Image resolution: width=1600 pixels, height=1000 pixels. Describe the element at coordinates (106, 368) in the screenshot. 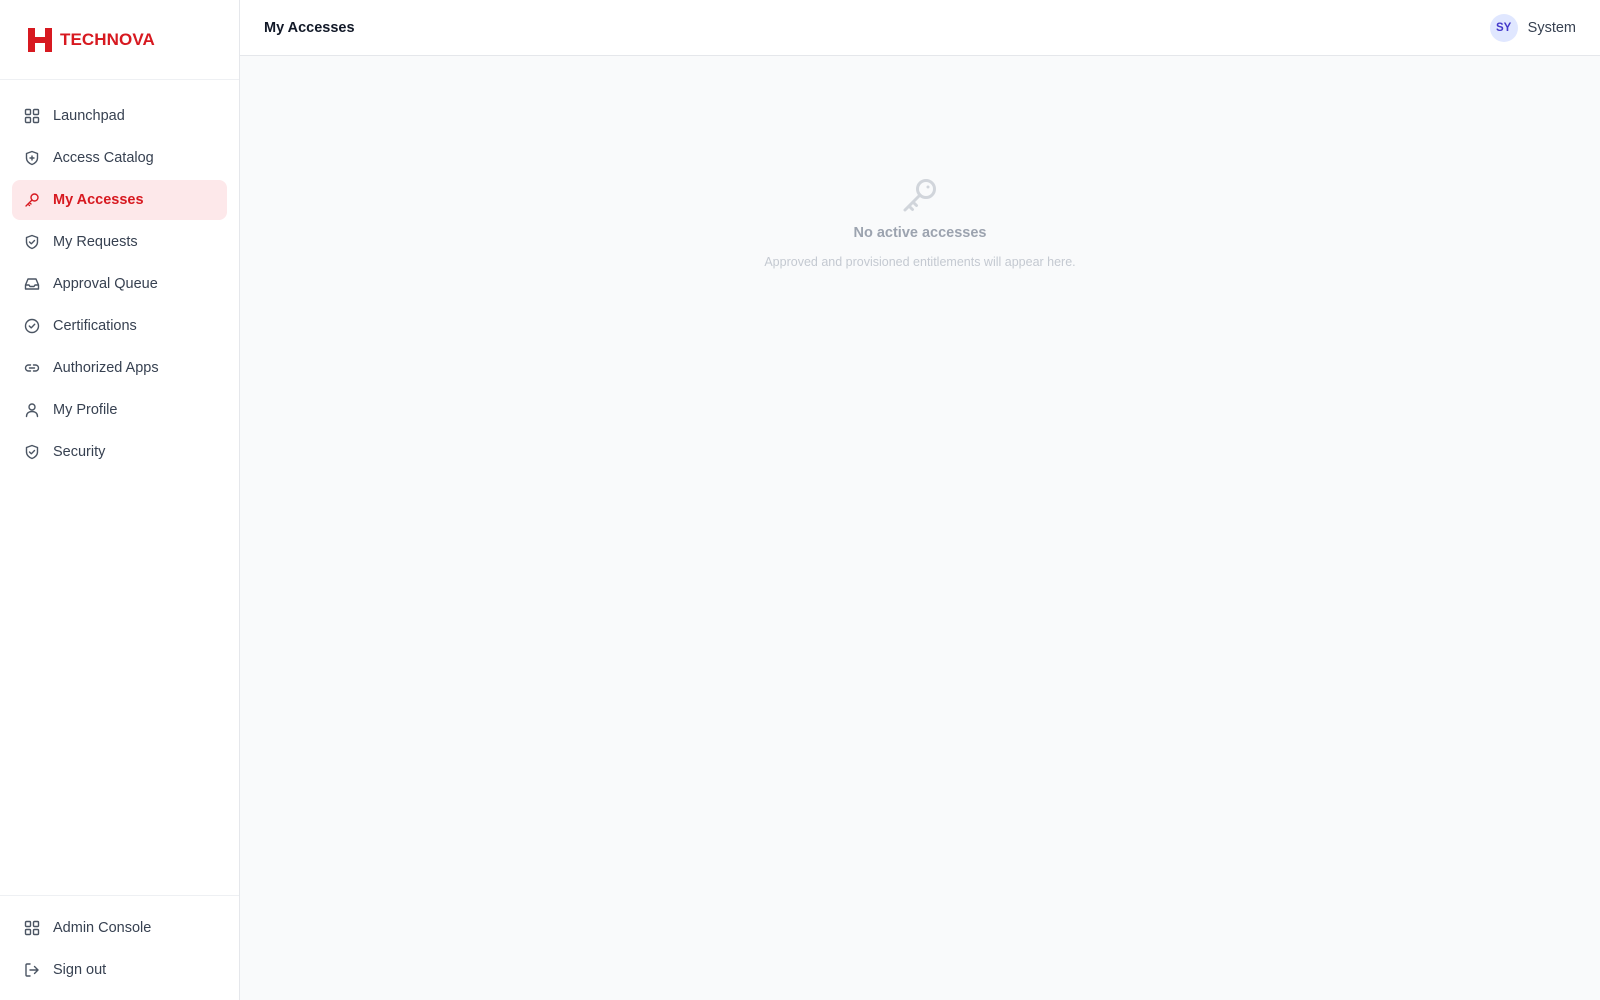

I see `sidebar-item-label: Authorized Apps` at that location.